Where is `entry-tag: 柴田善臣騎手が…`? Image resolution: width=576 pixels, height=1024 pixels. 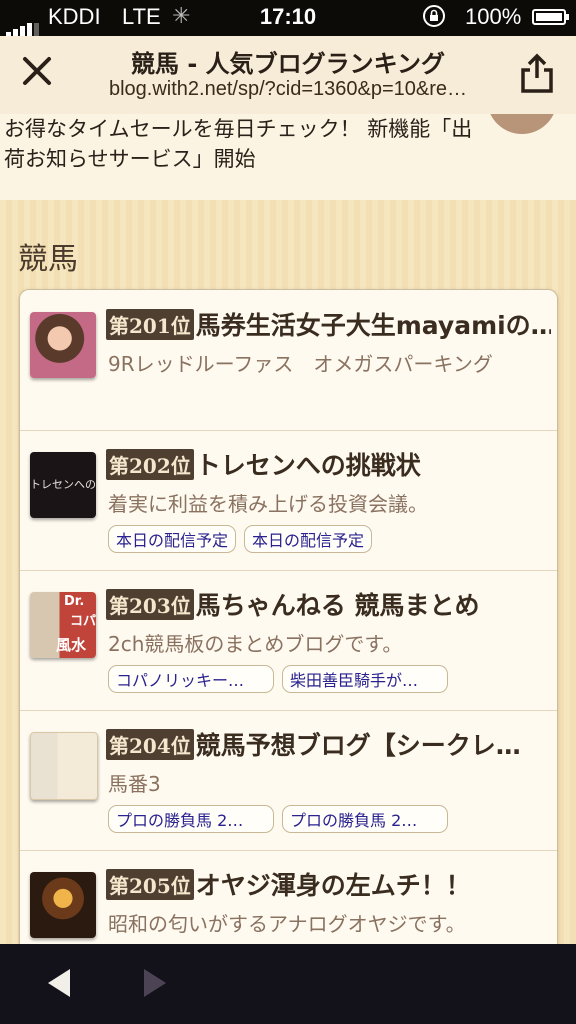 entry-tag: 柴田善臣騎手が… is located at coordinates (365, 679).